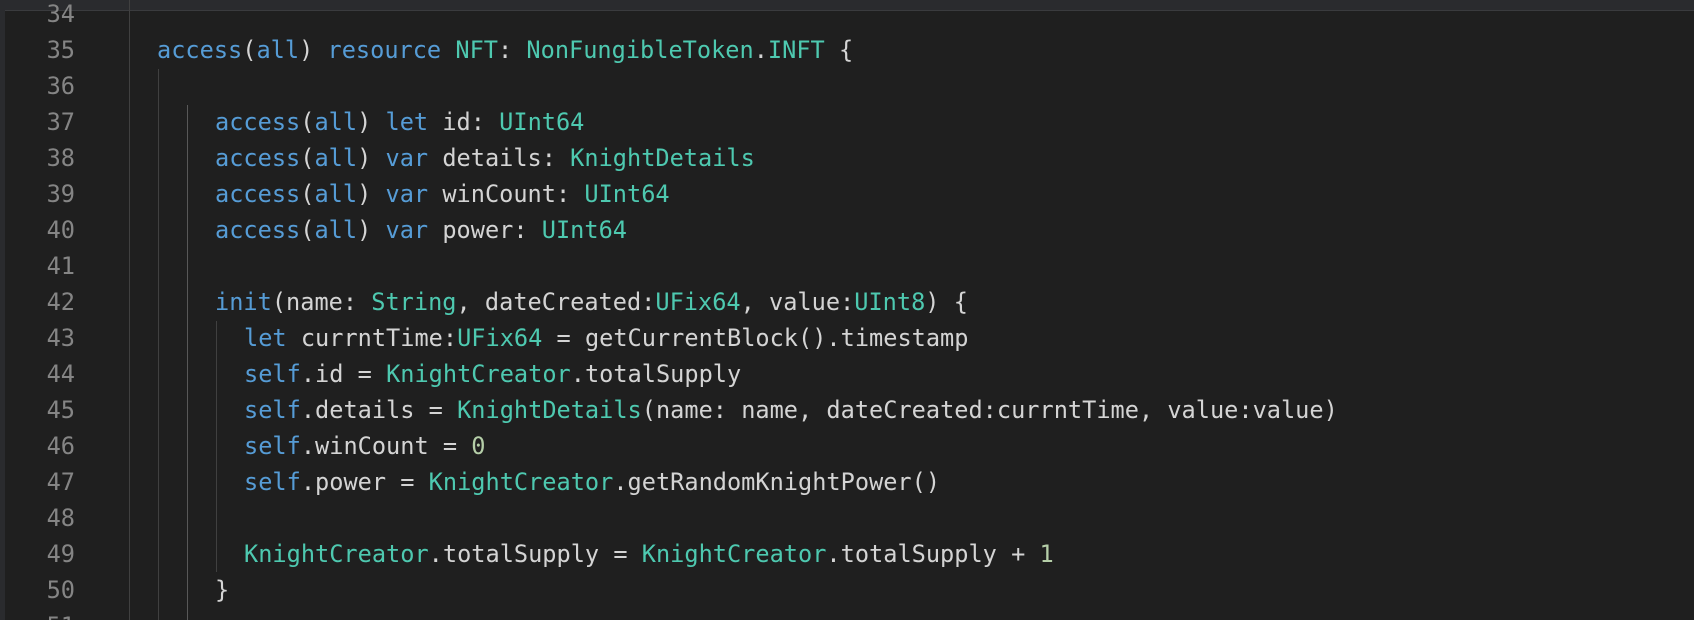 The height and width of the screenshot is (620, 1694). Describe the element at coordinates (512, 50) in the screenshot. I see `code-token: :` at that location.